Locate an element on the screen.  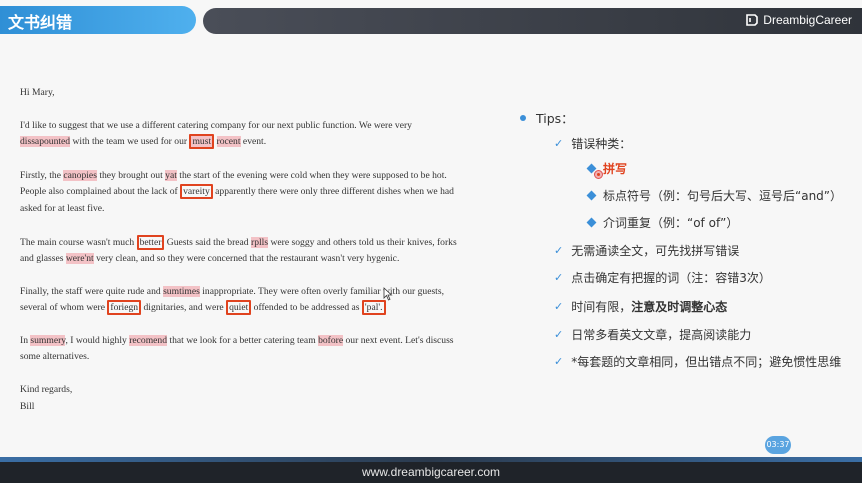
letter-text: event. is located at coordinates (253, 141).